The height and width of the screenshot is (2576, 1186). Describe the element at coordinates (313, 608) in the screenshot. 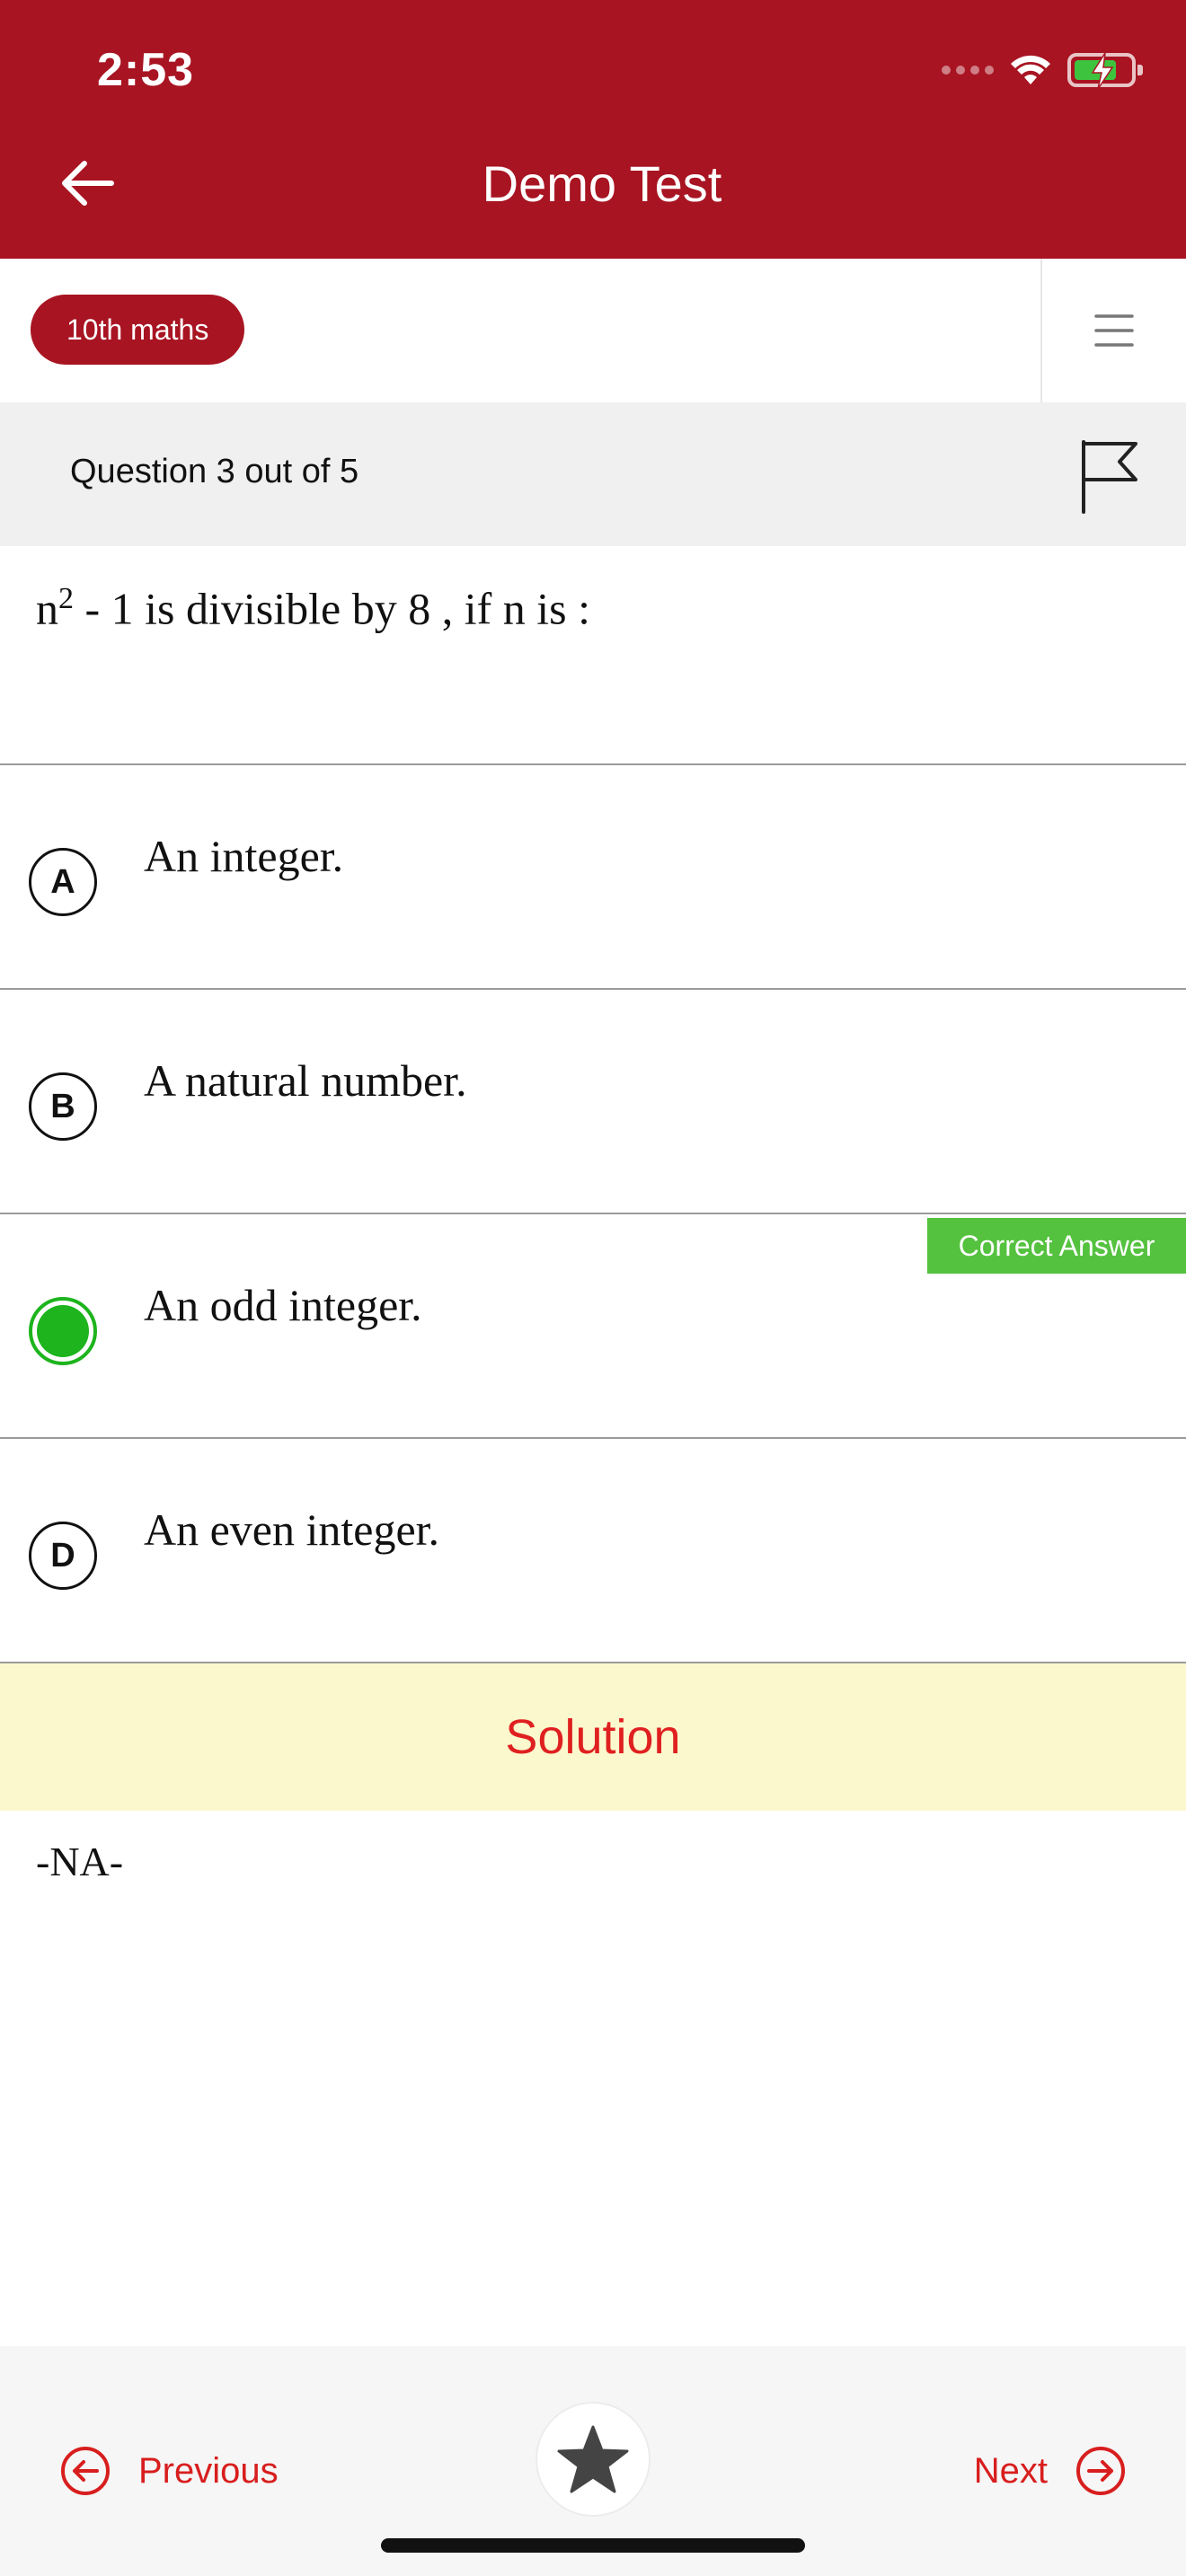

I see `question-text: n2 - 1 is divisible by 8 , if n is :` at that location.